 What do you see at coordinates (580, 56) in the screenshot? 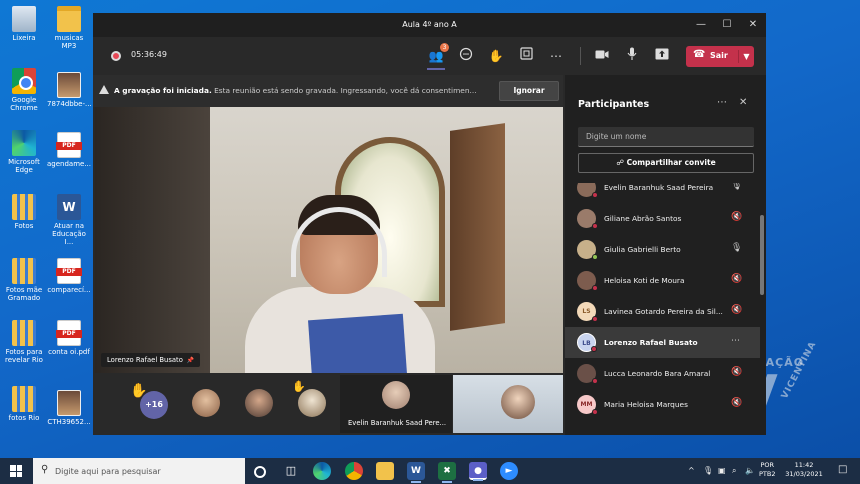
I see `toolbar-separator` at bounding box center [580, 56].